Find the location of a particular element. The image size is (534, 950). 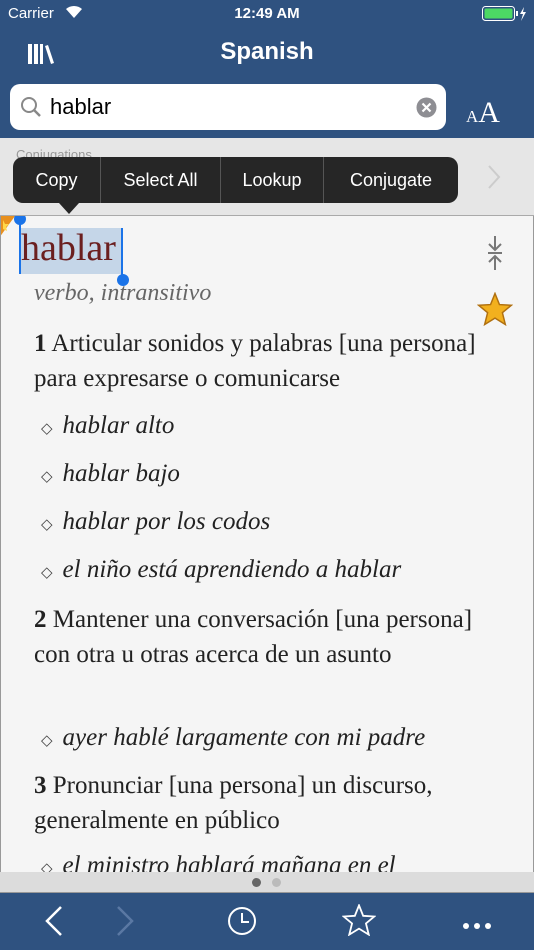

example: ◇ el niño está aprendiendo a hablar is located at coordinates (221, 569).